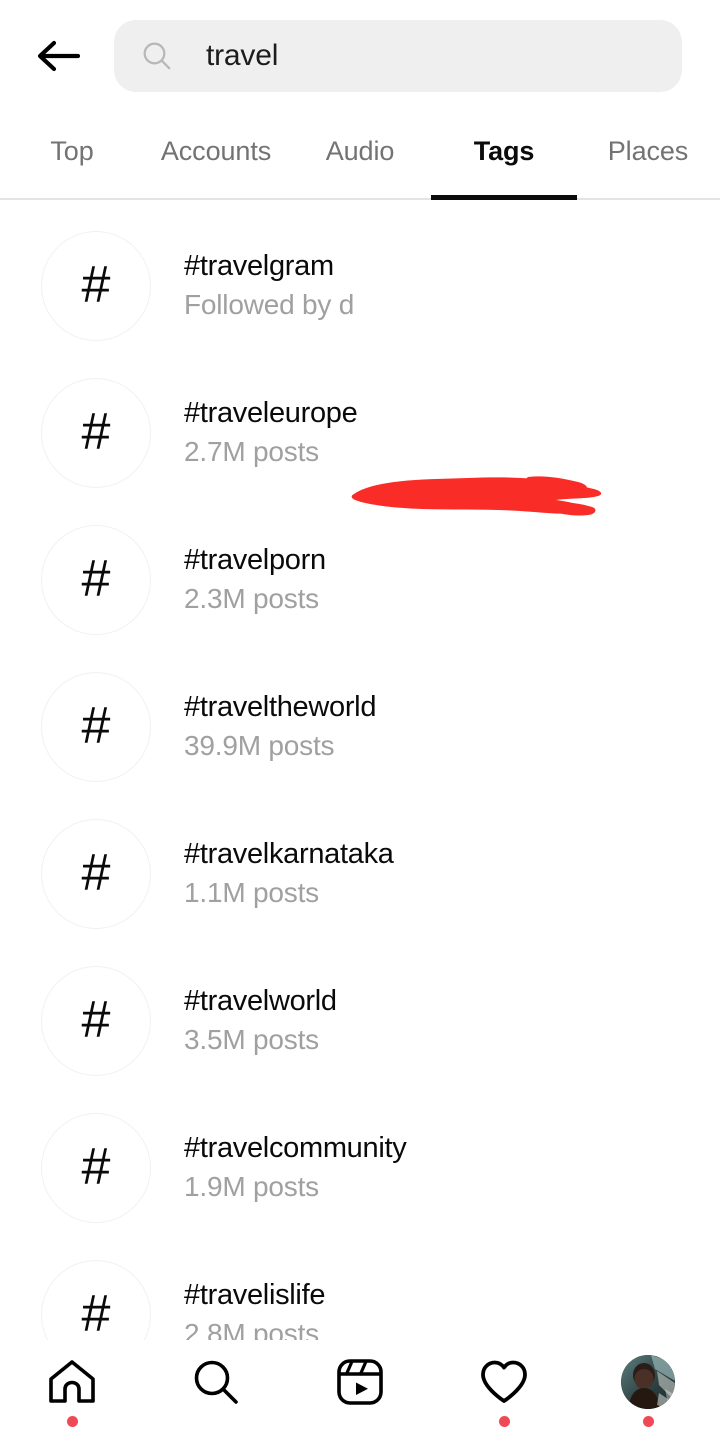 The height and width of the screenshot is (1442, 720). I want to click on tab-label: Tags, so click(504, 150).